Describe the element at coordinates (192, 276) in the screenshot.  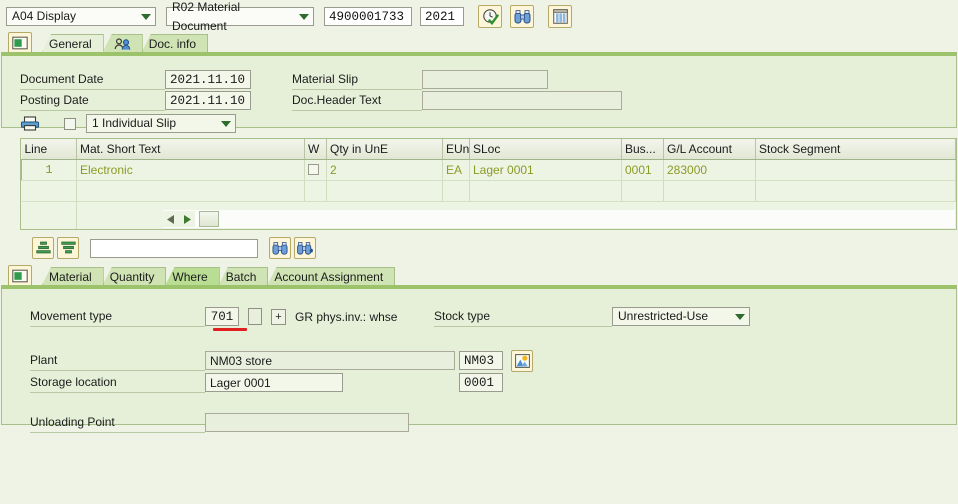
I see `tab-where: Where` at that location.